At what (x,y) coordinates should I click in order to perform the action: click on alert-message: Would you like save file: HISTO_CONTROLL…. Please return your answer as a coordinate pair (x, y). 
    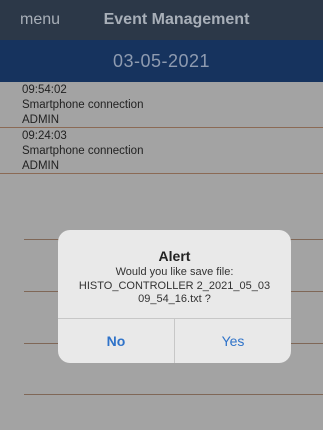
    Looking at the image, I should click on (174, 285).